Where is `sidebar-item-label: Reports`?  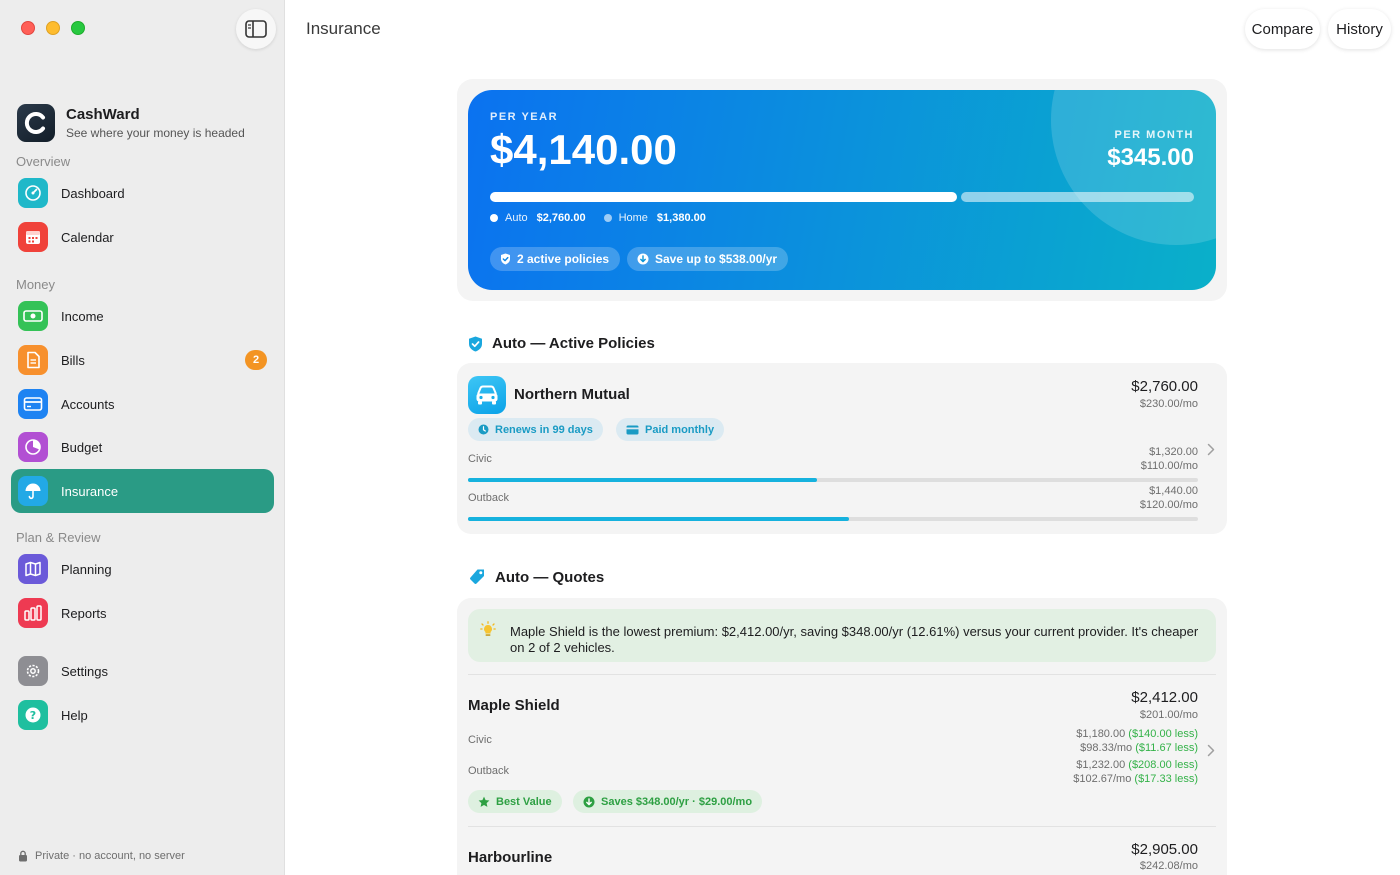 sidebar-item-label: Reports is located at coordinates (84, 613).